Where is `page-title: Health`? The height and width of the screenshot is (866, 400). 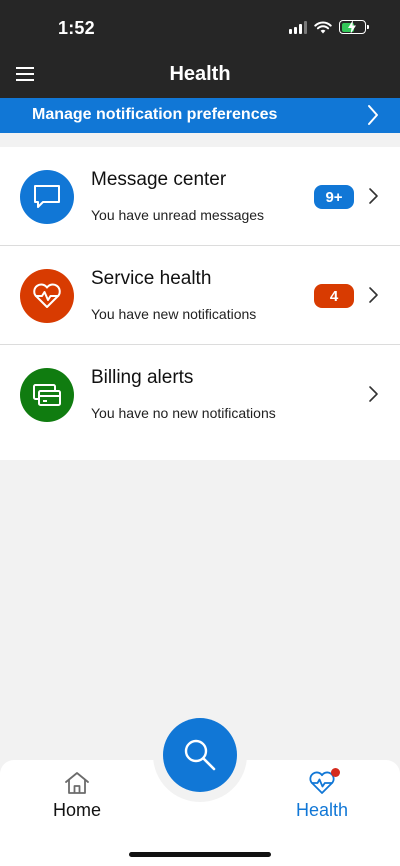
page-title: Health is located at coordinates (200, 74).